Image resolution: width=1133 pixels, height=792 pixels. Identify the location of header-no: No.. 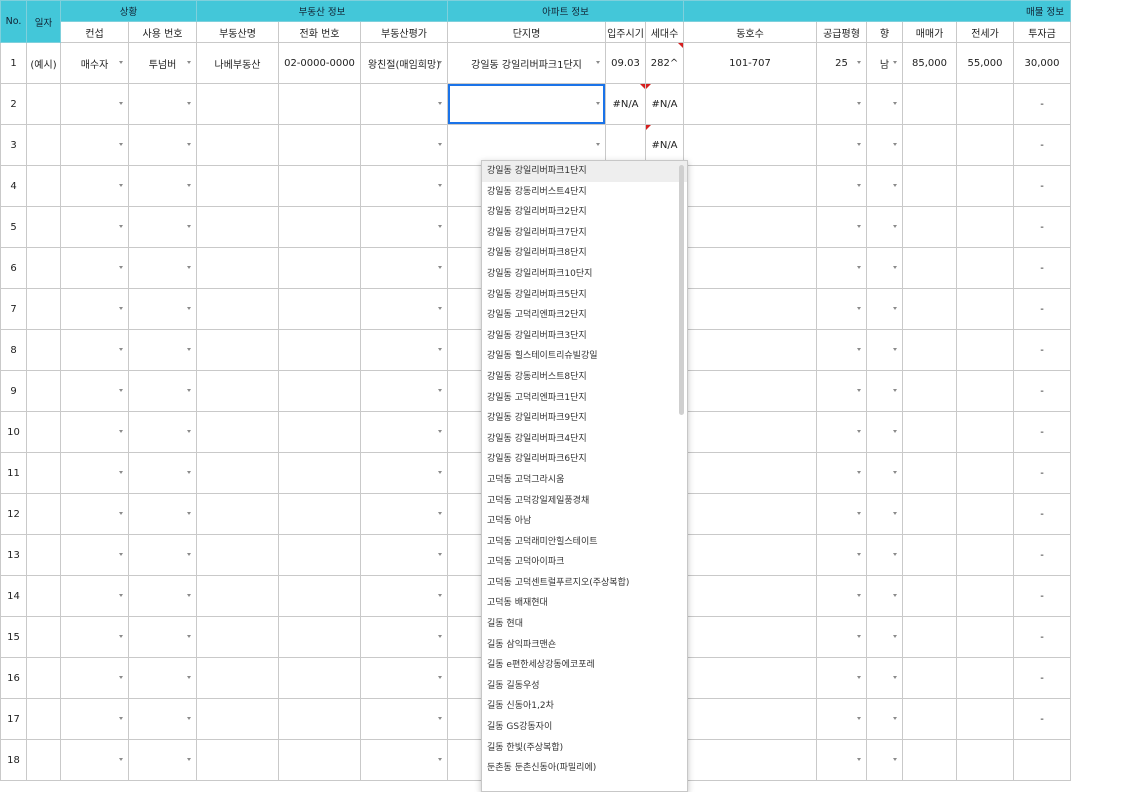
(13, 21).